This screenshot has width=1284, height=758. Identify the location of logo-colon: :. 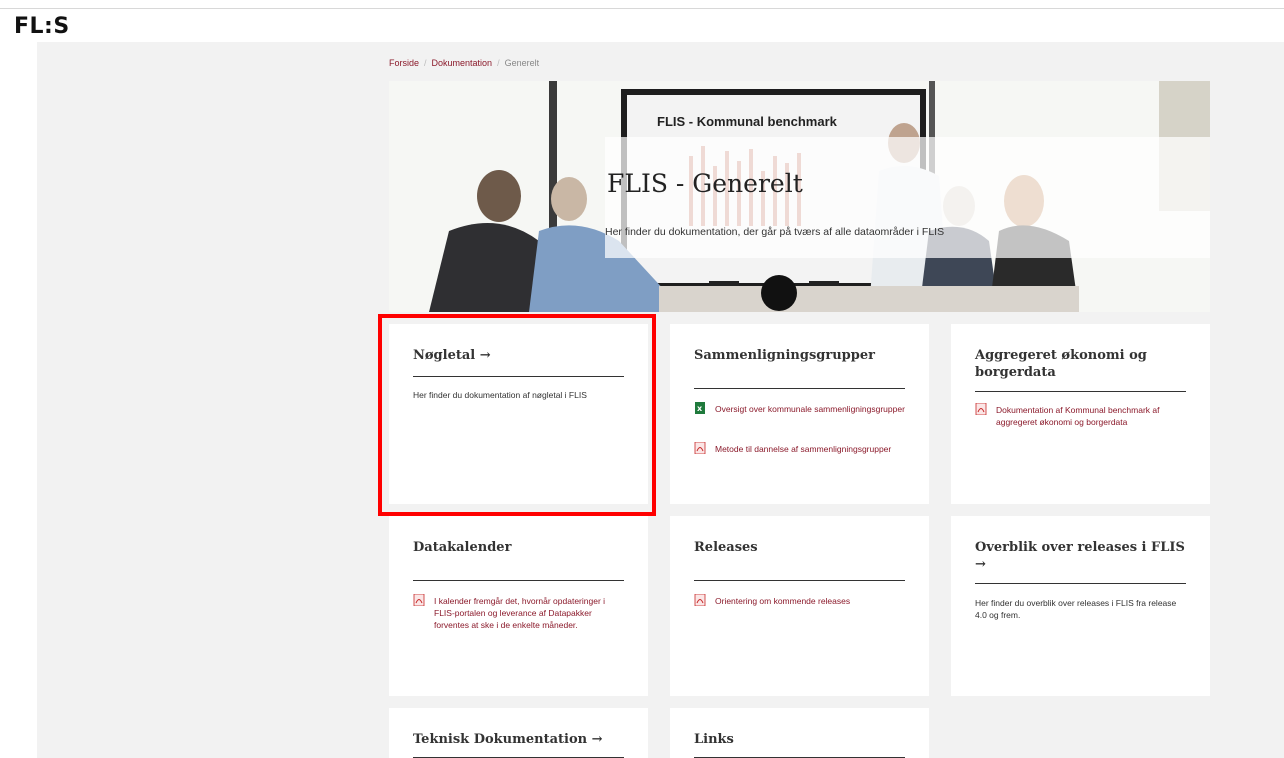
(49, 26).